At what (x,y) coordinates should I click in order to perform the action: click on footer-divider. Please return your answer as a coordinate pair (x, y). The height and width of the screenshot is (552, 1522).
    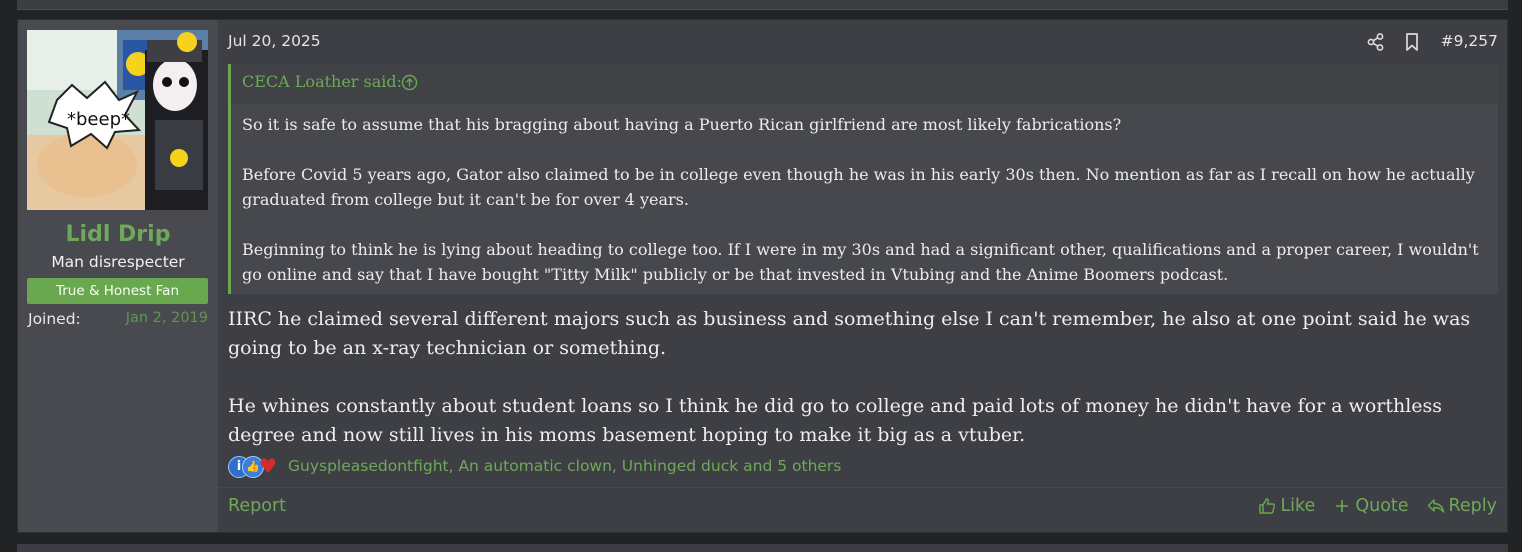
    Looking at the image, I should click on (862, 487).